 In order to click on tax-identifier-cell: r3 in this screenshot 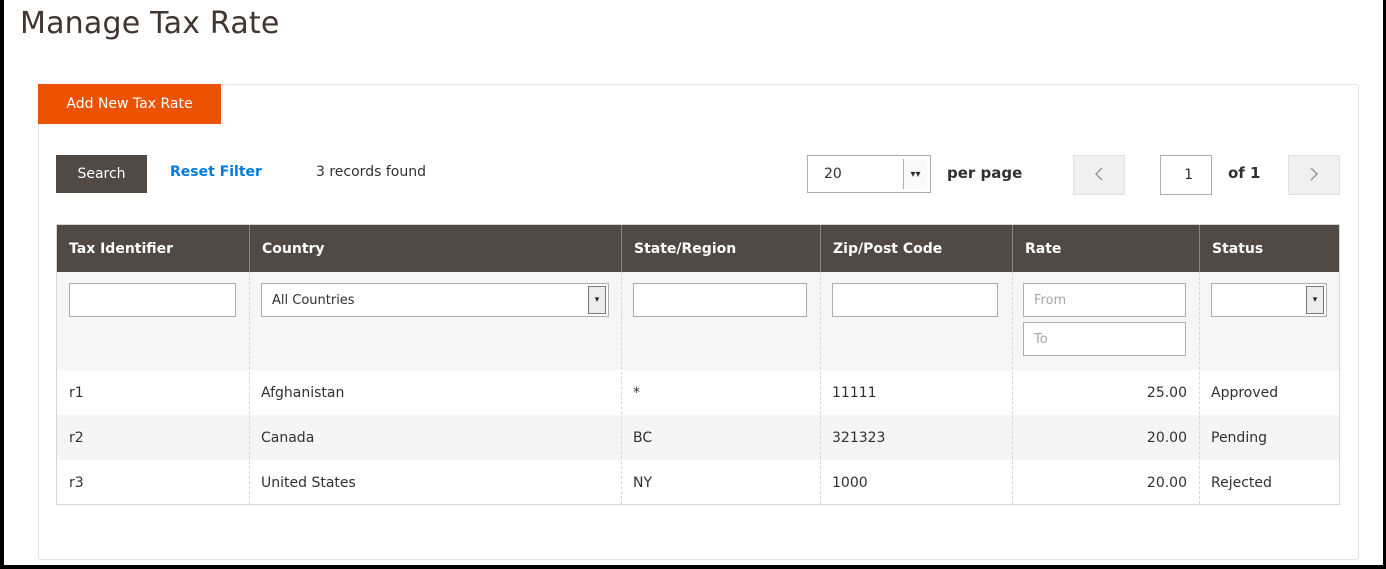, I will do `click(76, 482)`.